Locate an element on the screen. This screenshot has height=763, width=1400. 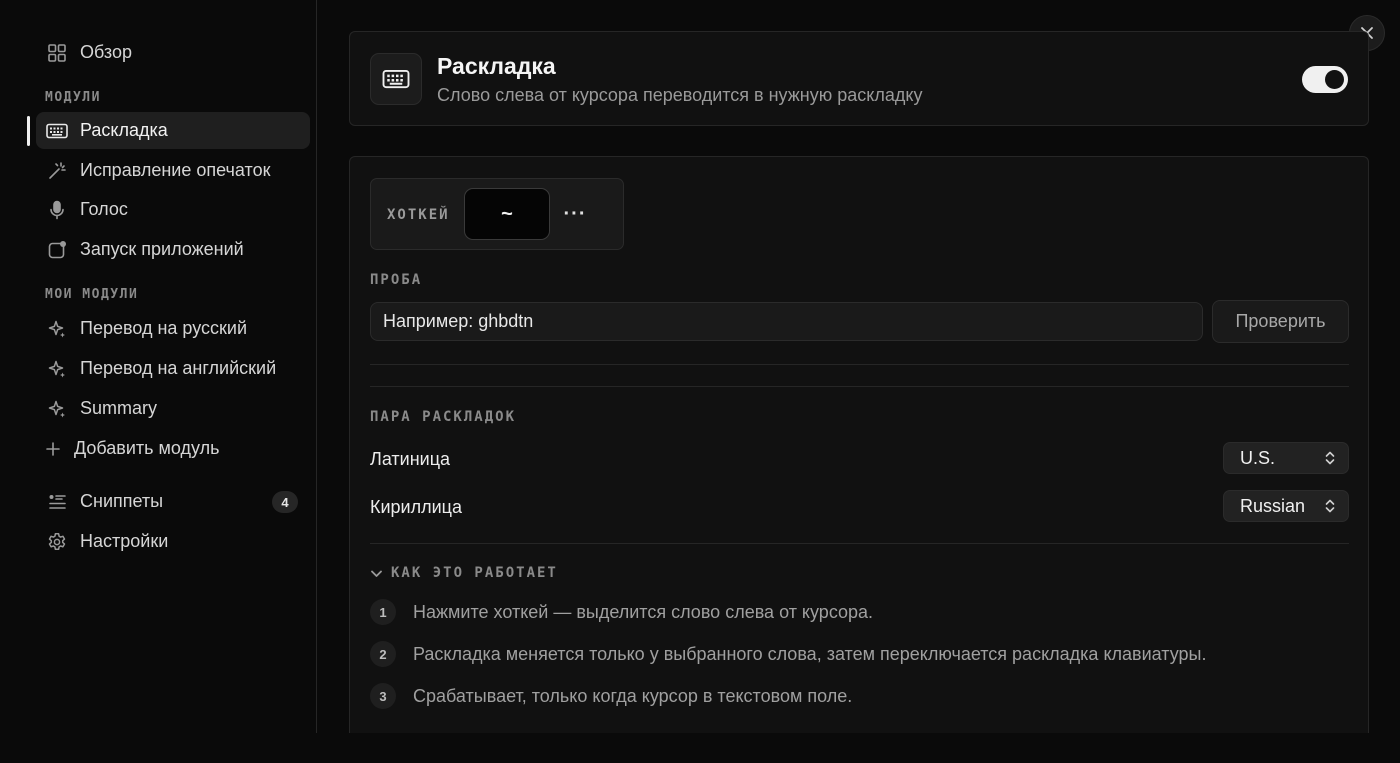
sidebar-item-translate-en: Перевод на английский is located at coordinates (173, 368).